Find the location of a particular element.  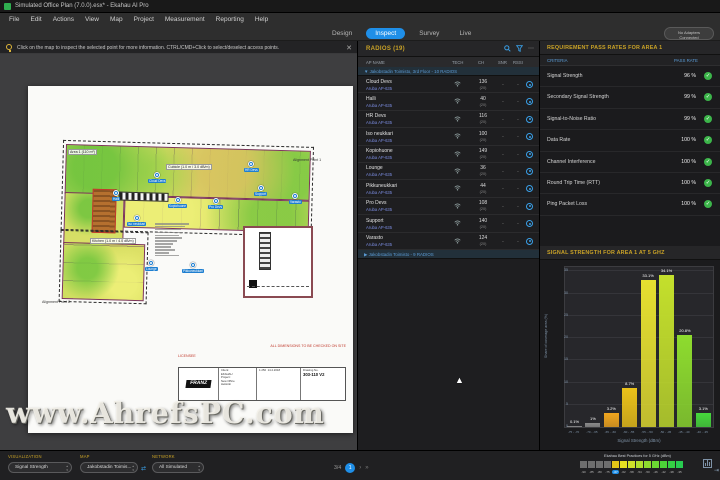

dimensions-note: ALL DIMENSIONS TO BE CHECKED ON SITE is located at coordinates (308, 346).